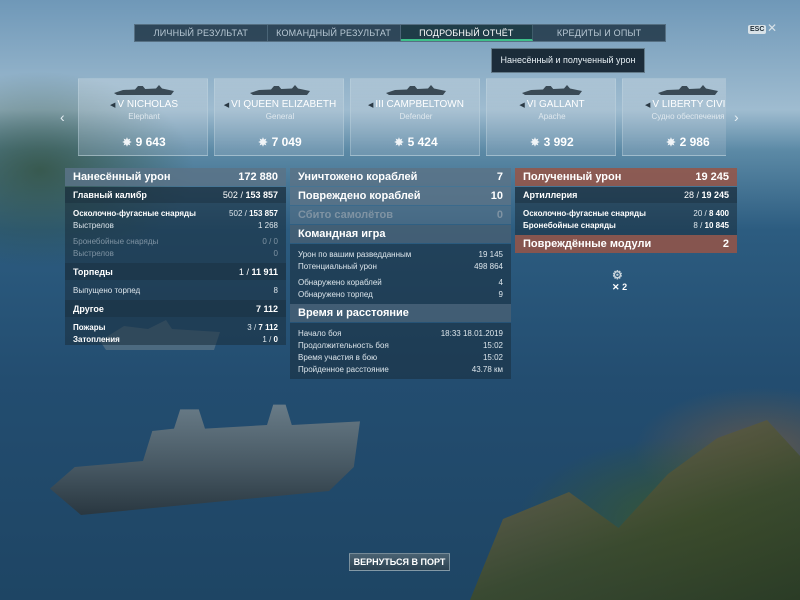 The image size is (800, 600). Describe the element at coordinates (648, 105) in the screenshot. I see `transport-icon: ◀` at that location.